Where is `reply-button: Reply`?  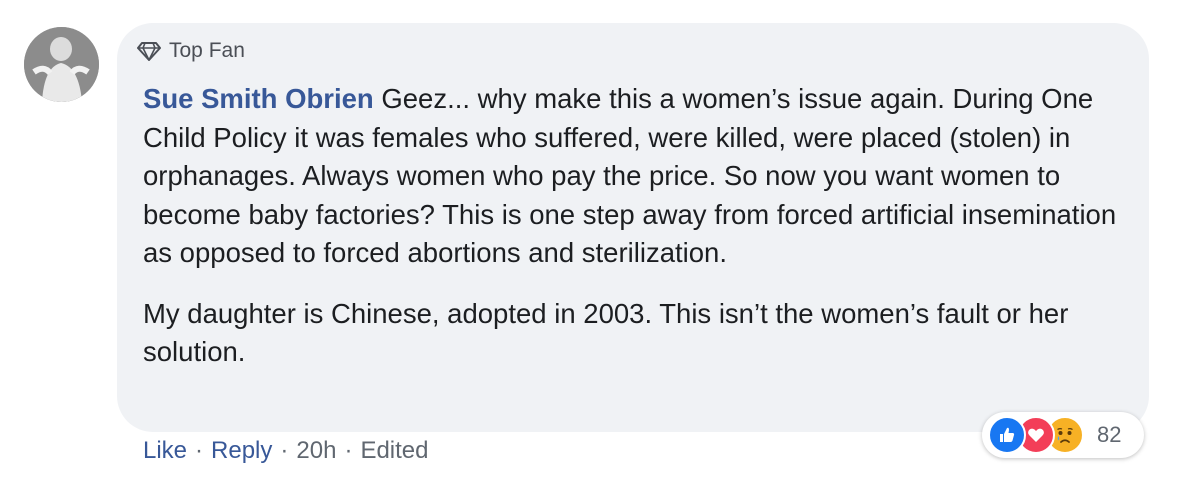
reply-button: Reply is located at coordinates (241, 451).